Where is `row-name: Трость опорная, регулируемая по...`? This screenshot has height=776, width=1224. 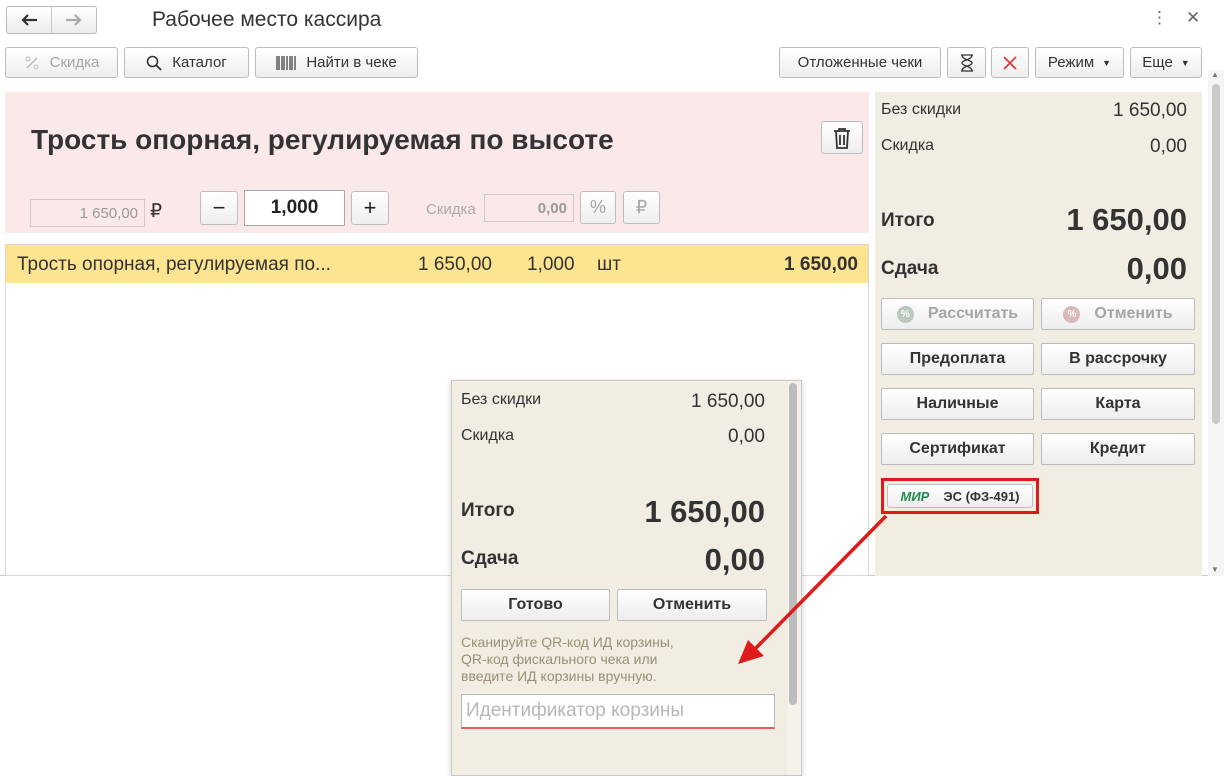
row-name: Трость опорная, регулируемая по... is located at coordinates (174, 264).